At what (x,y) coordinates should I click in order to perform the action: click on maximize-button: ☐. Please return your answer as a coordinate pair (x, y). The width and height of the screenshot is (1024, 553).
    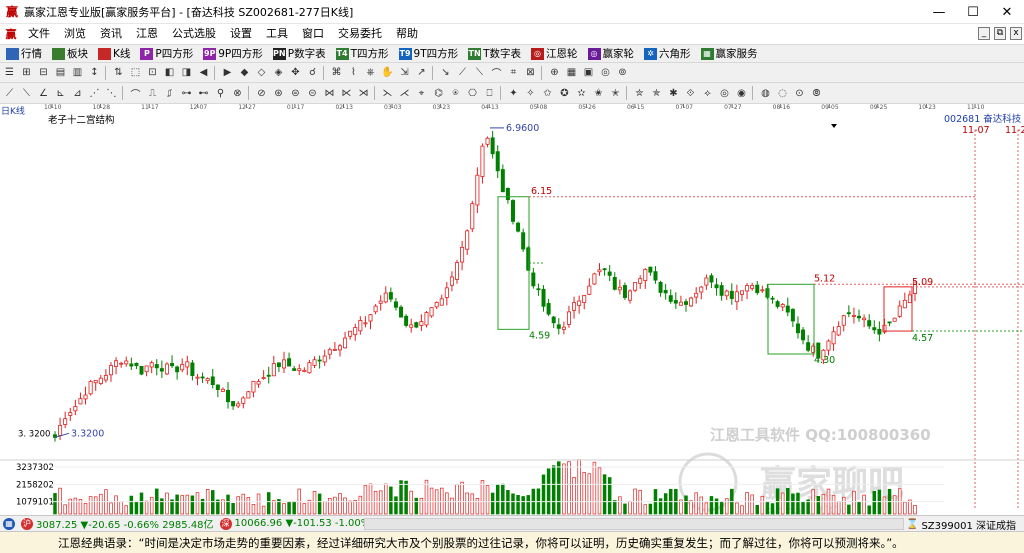
    Looking at the image, I should click on (973, 12).